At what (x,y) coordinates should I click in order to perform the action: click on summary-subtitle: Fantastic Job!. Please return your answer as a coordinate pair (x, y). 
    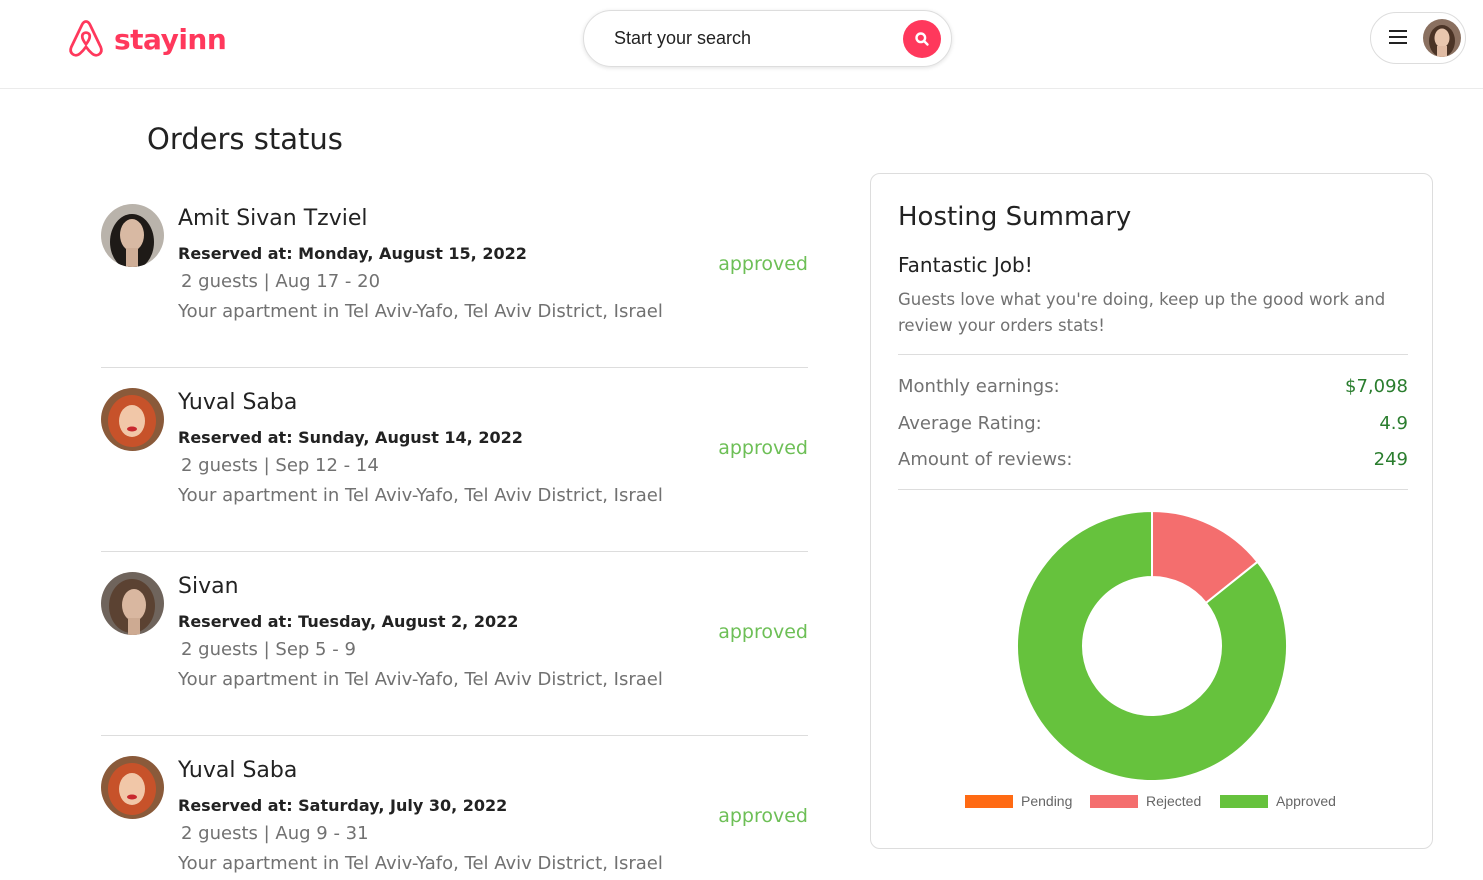
    Looking at the image, I should click on (965, 265).